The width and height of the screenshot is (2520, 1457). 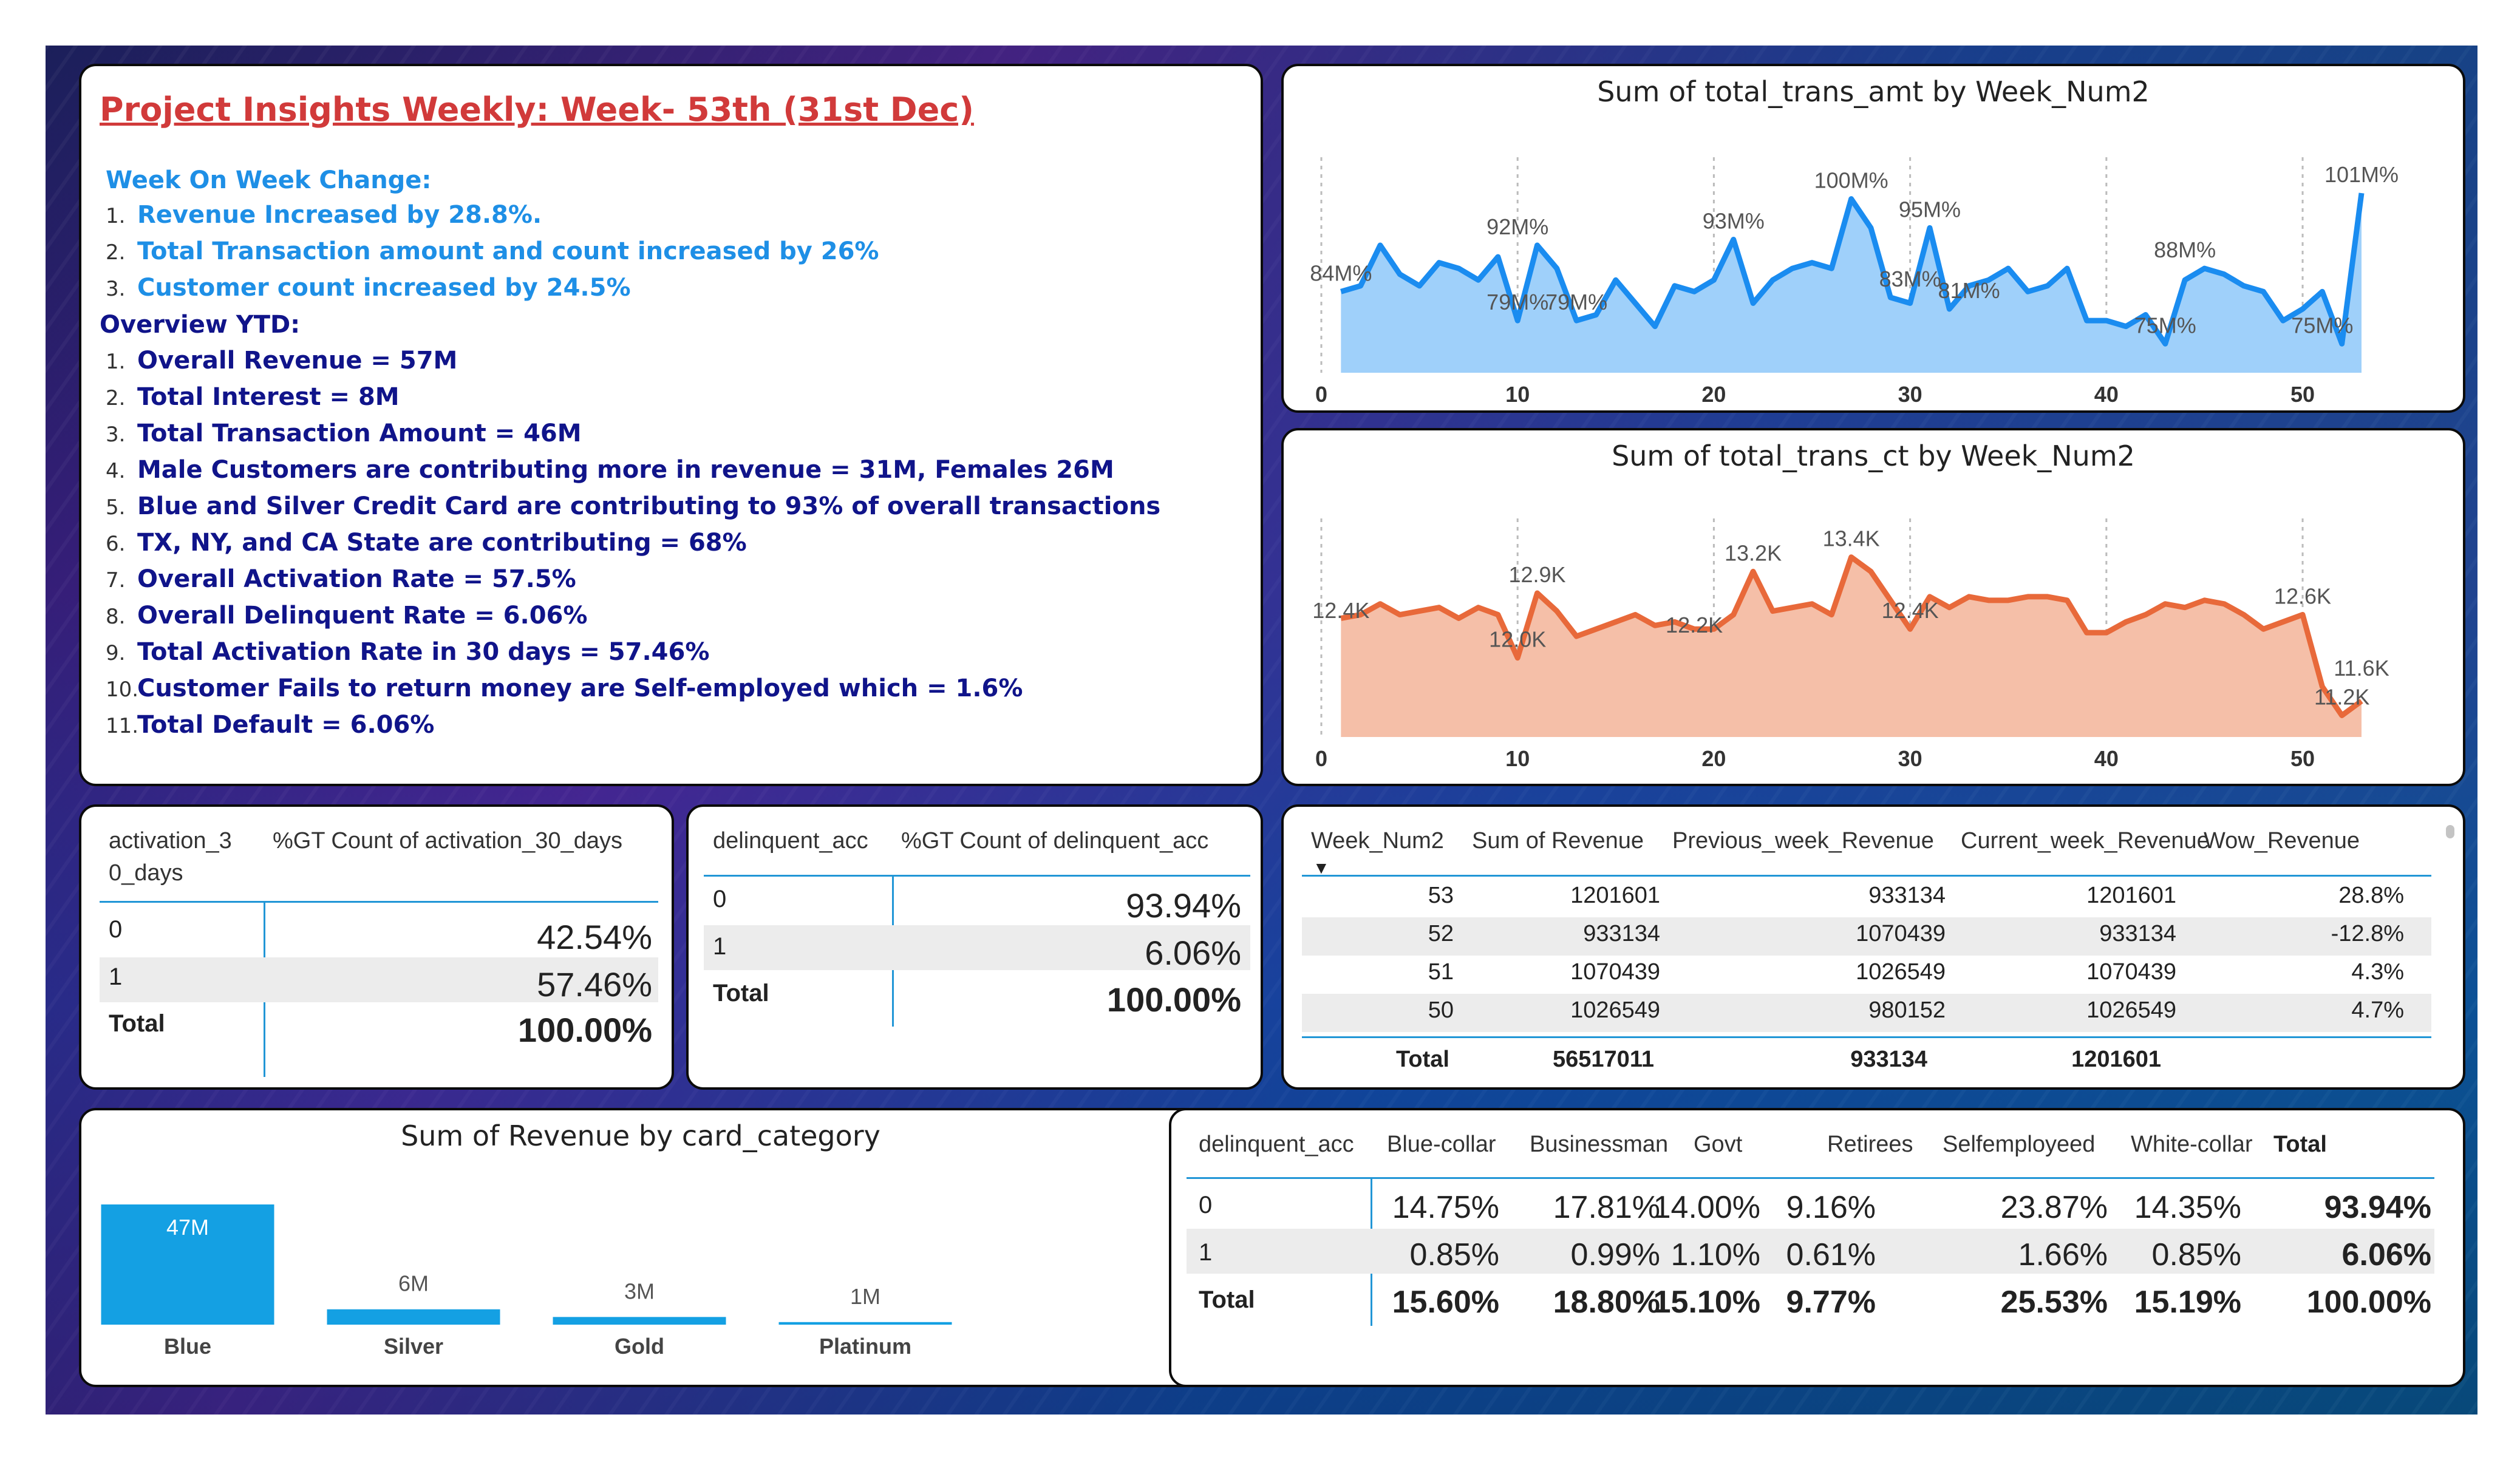 I want to click on list-number: 8., so click(x=116, y=617).